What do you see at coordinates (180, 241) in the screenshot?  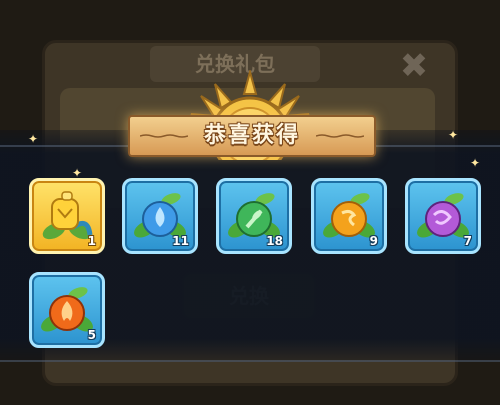 I see `item-count: 11` at bounding box center [180, 241].